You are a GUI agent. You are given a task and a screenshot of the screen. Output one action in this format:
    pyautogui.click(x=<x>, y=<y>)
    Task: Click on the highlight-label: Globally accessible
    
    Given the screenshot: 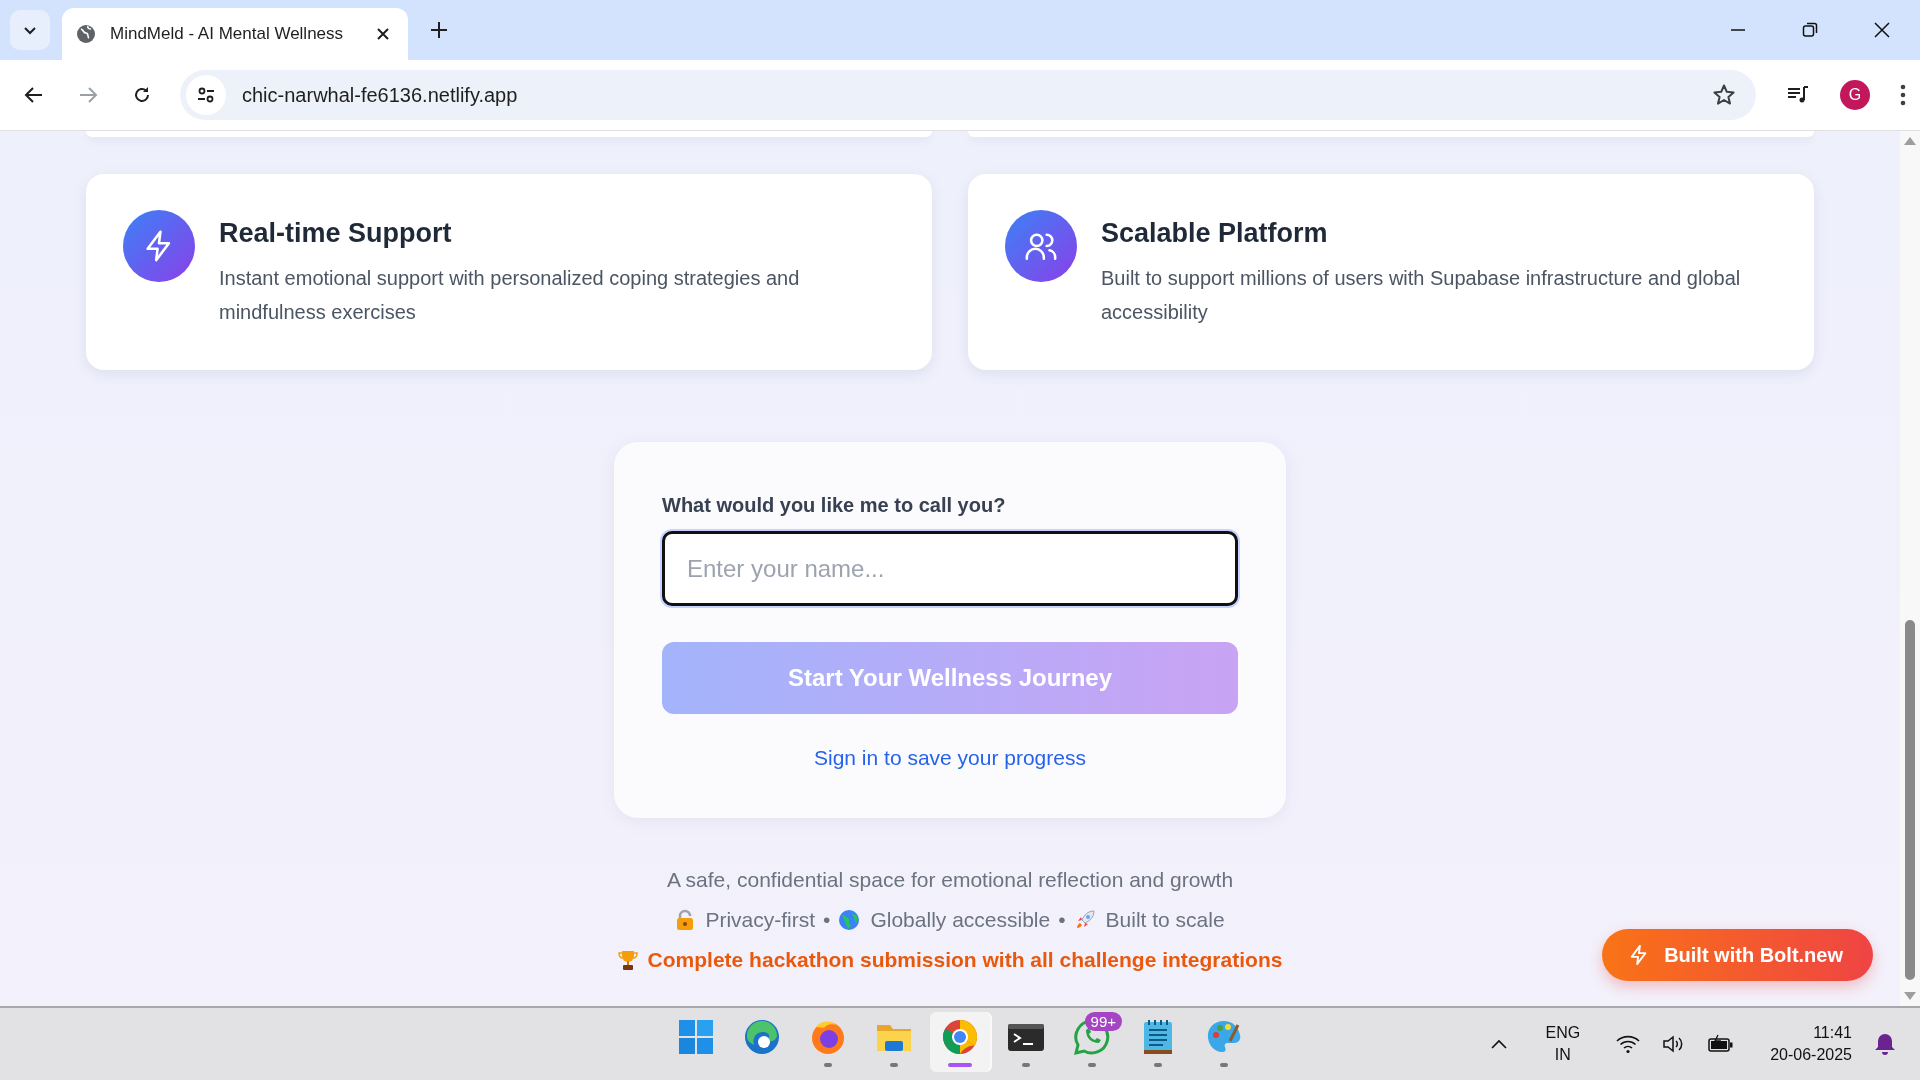 What is the action you would take?
    pyautogui.click(x=960, y=920)
    